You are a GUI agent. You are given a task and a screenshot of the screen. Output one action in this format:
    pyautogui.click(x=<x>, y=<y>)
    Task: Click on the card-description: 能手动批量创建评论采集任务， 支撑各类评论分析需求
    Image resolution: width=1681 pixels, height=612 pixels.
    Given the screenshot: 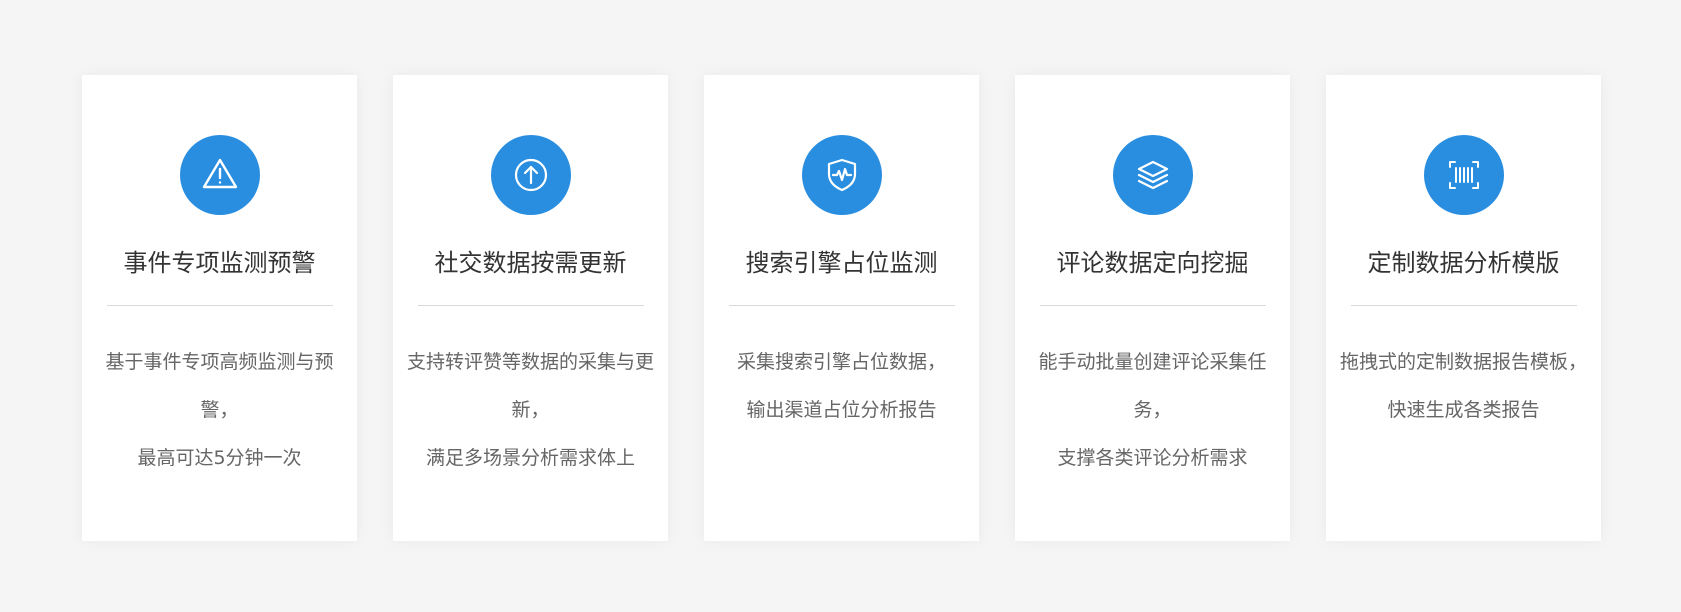 What is the action you would take?
    pyautogui.click(x=1152, y=410)
    